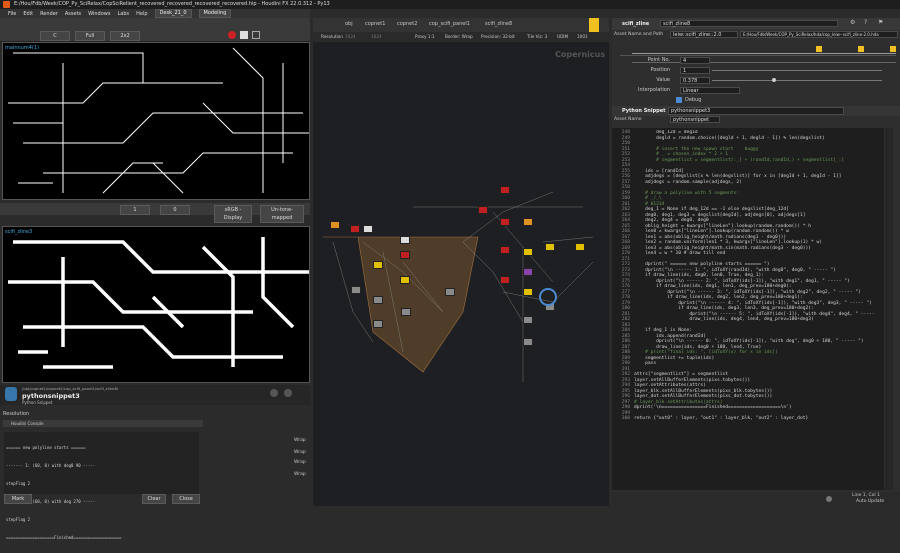 This screenshot has height=553, width=900. Describe the element at coordinates (458, 286) in the screenshot. I see `network-wires` at that location.